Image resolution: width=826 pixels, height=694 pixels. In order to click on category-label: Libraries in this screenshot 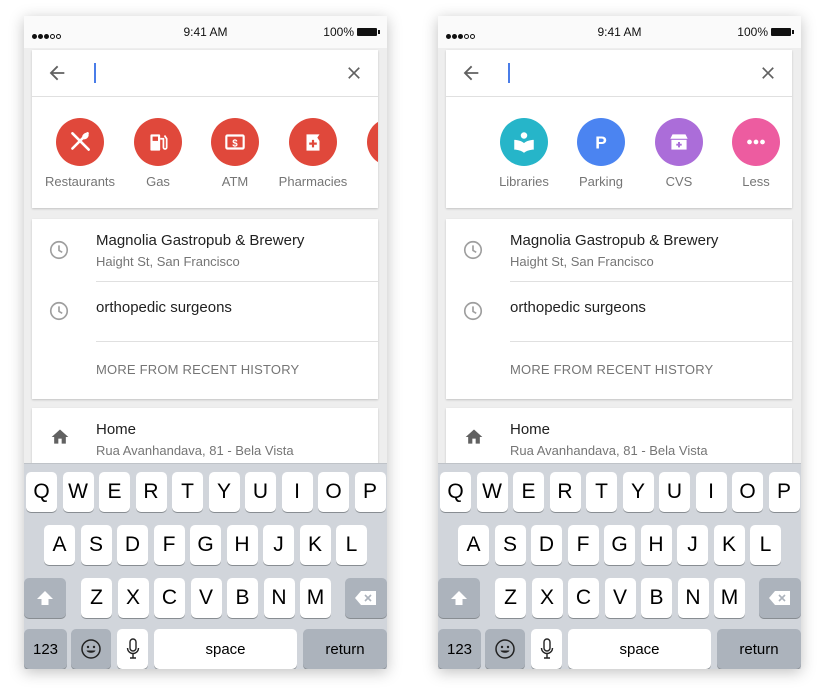, I will do `click(524, 181)`.